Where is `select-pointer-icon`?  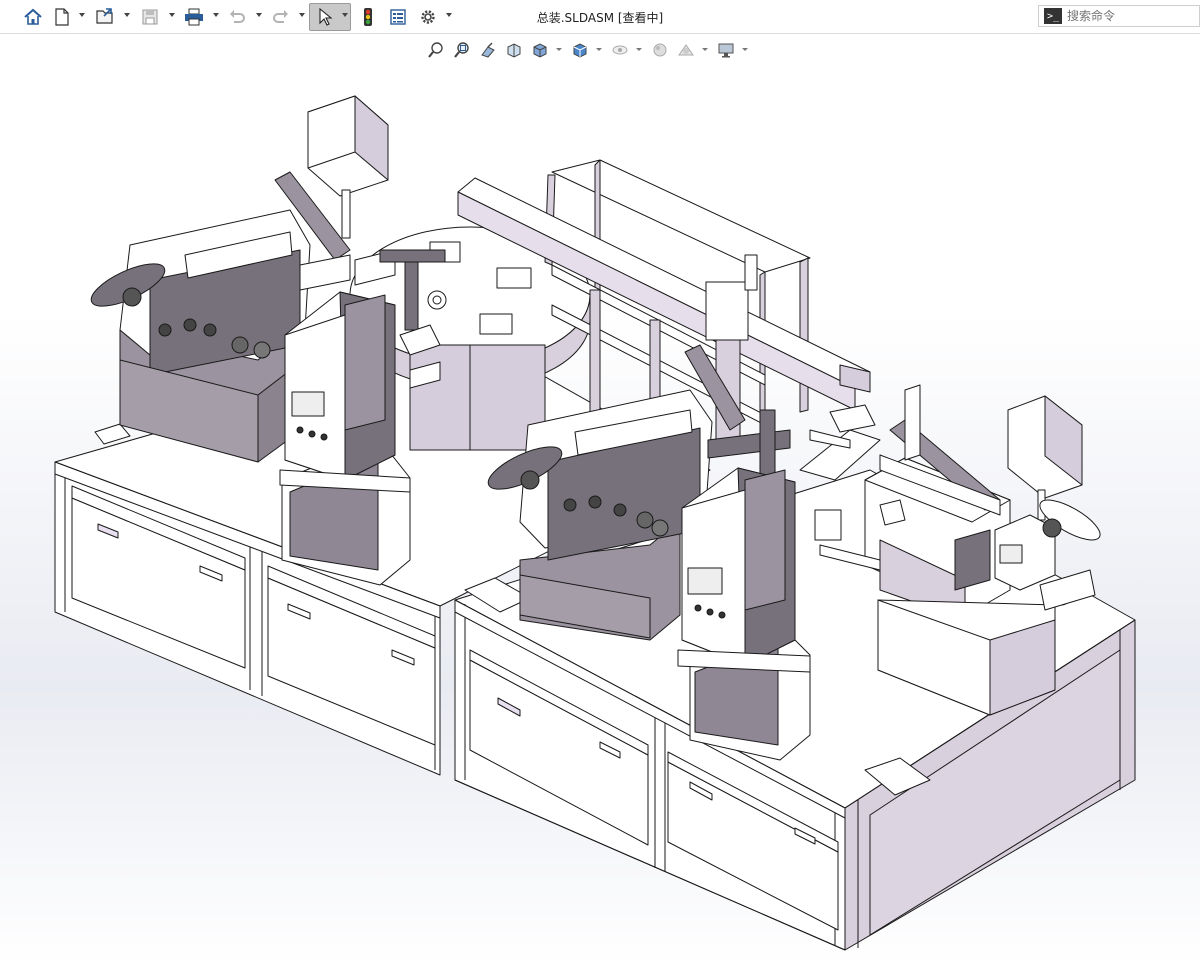 select-pointer-icon is located at coordinates (326, 16).